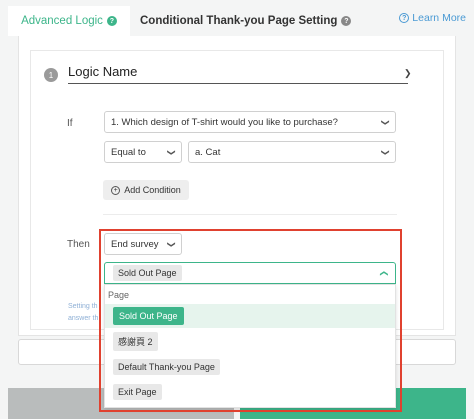 The height and width of the screenshot is (419, 474). I want to click on value-select-value: a. Cat, so click(208, 152).